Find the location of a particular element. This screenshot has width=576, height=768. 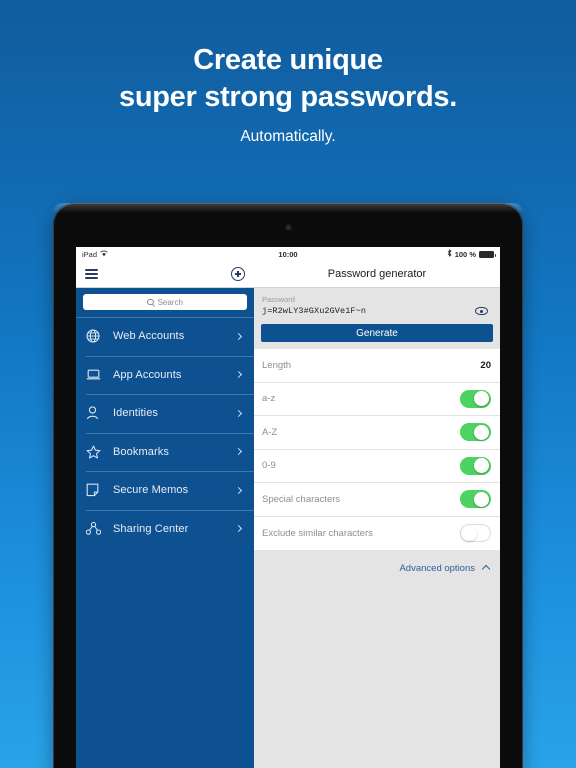

sidebar-item-label: Sharing Center is located at coordinates (151, 528).